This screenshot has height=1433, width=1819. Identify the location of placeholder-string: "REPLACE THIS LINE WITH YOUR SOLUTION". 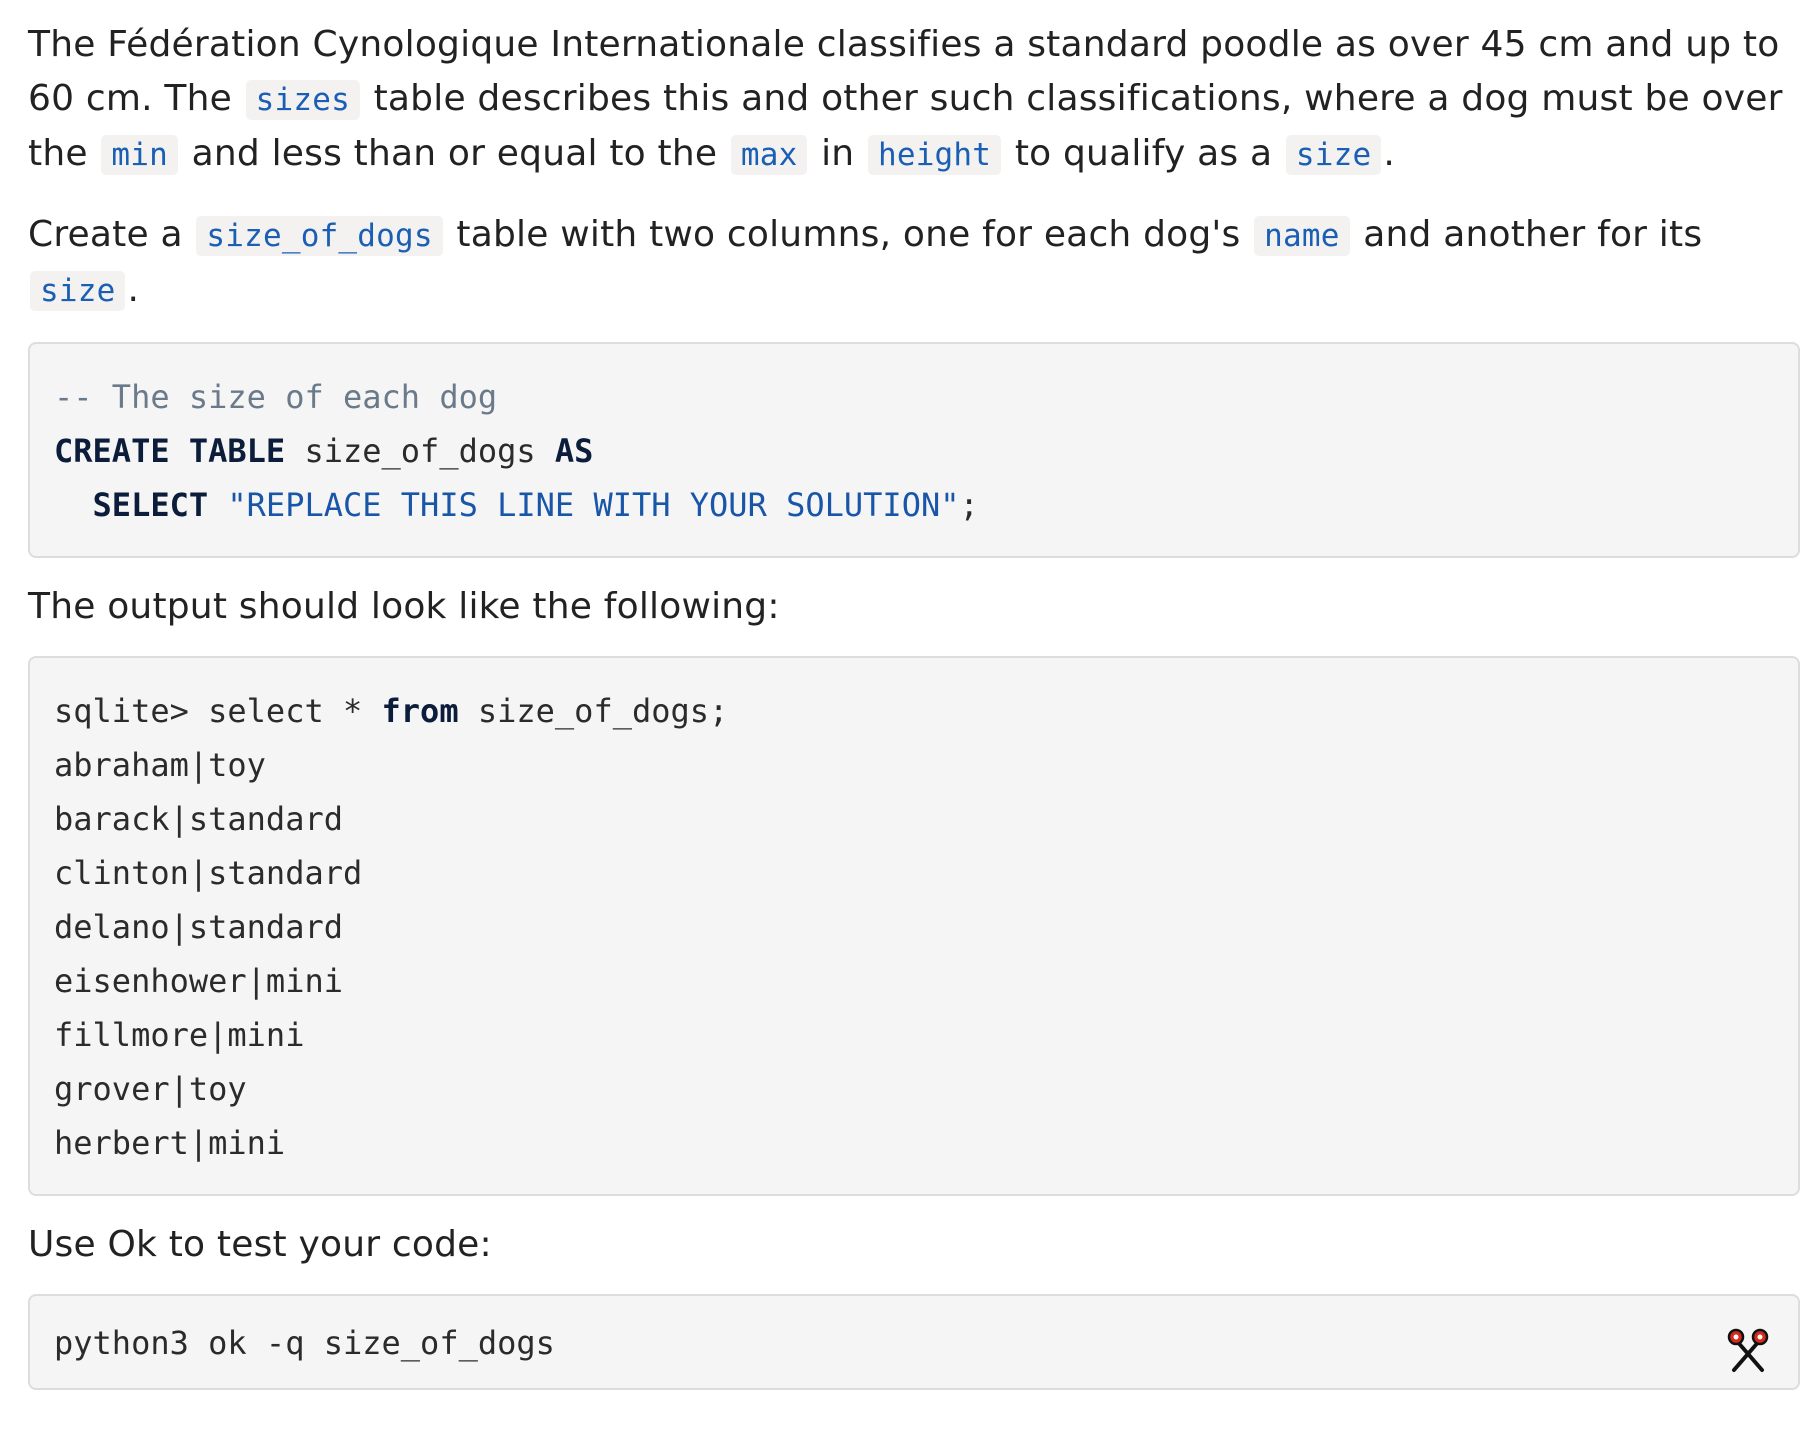
(593, 505).